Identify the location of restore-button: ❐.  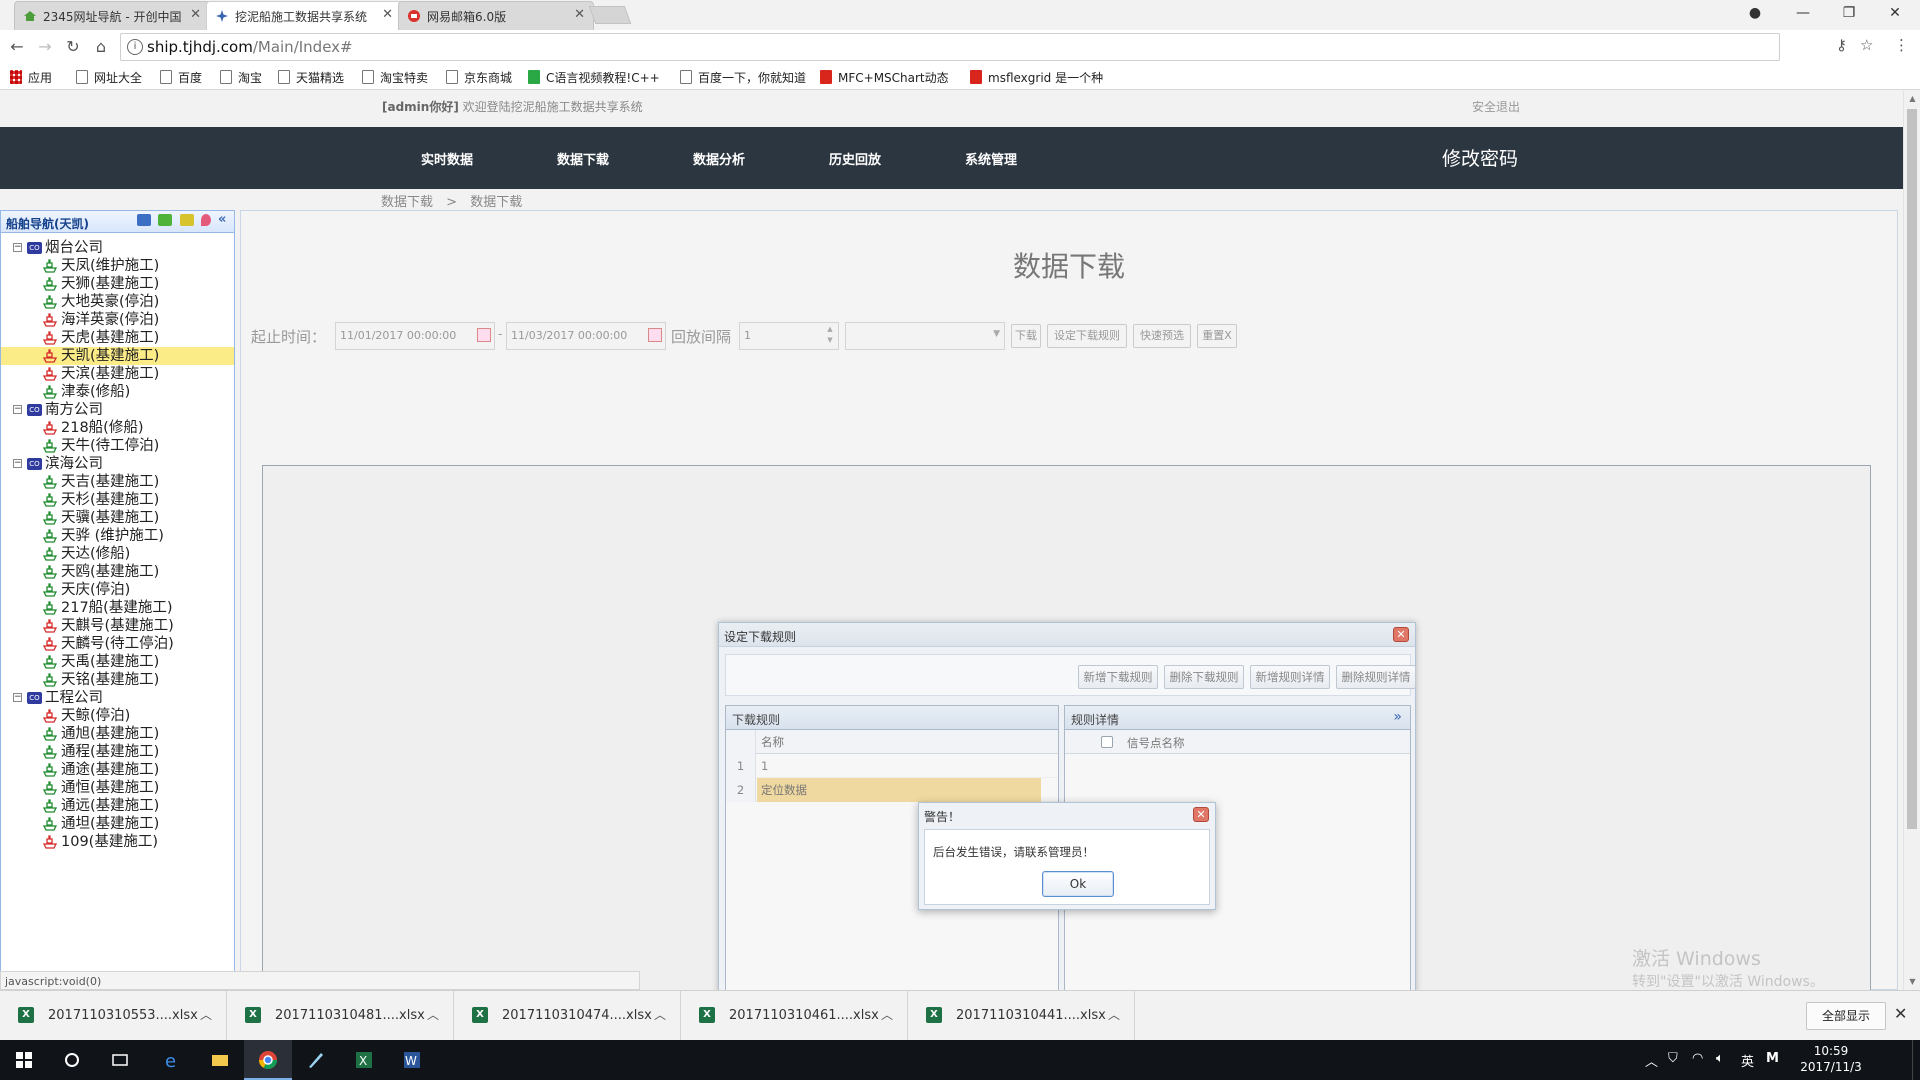
(1849, 14).